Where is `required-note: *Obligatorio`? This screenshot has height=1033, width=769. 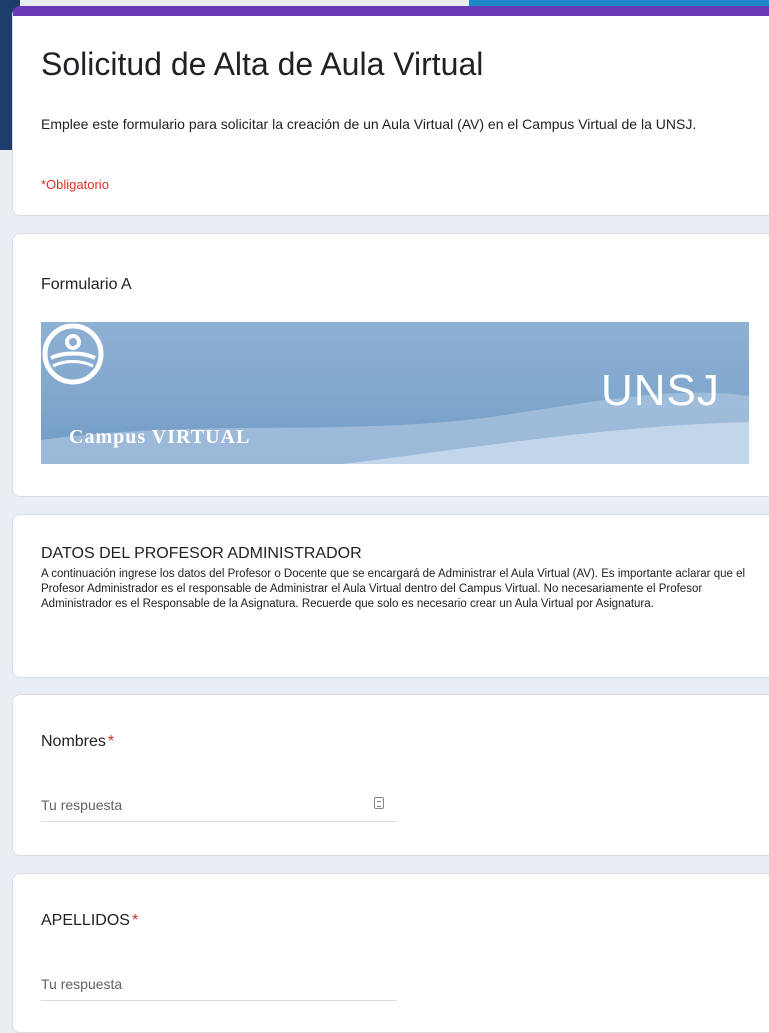
required-note: *Obligatorio is located at coordinates (75, 184).